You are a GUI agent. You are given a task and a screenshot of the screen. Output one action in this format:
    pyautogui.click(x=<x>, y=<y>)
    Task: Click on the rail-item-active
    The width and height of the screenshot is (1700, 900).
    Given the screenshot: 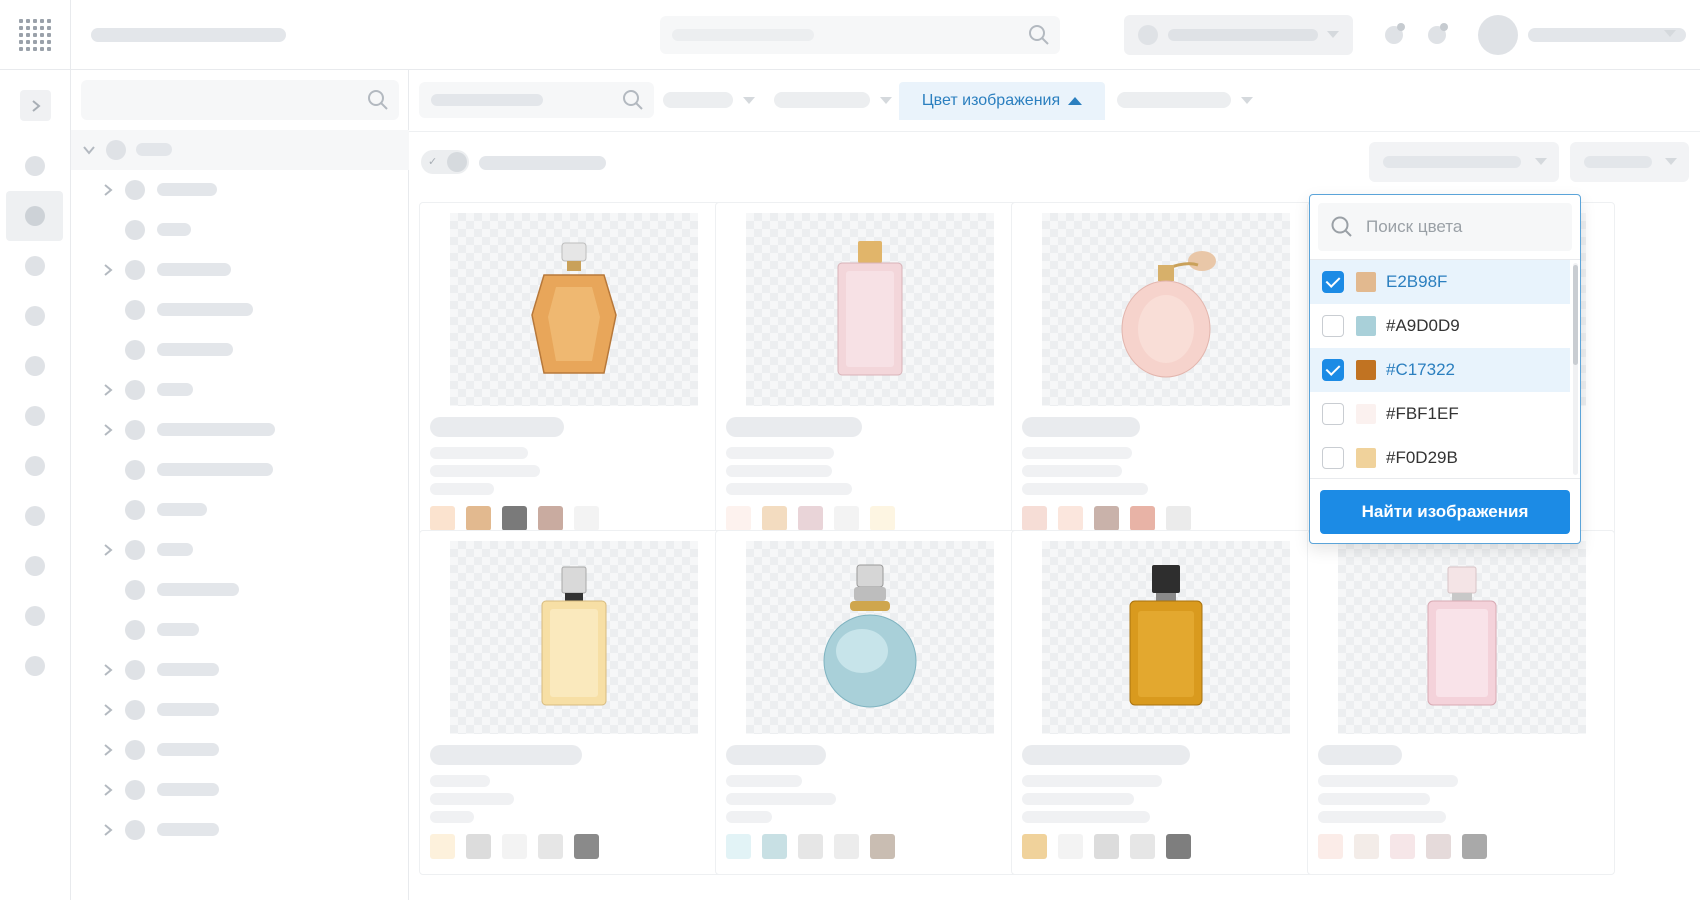 What is the action you would take?
    pyautogui.click(x=34, y=216)
    